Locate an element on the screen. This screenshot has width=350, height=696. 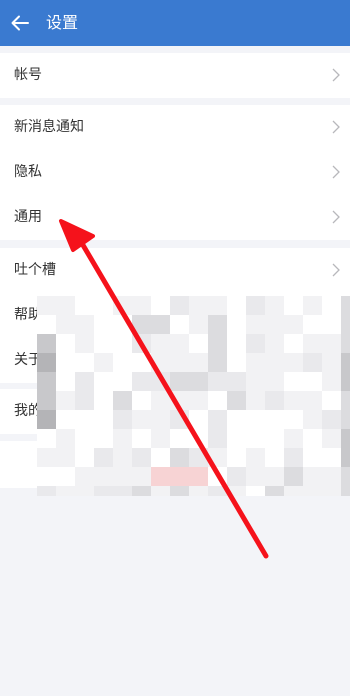
settings-item-label: 隐私 is located at coordinates (28, 172).